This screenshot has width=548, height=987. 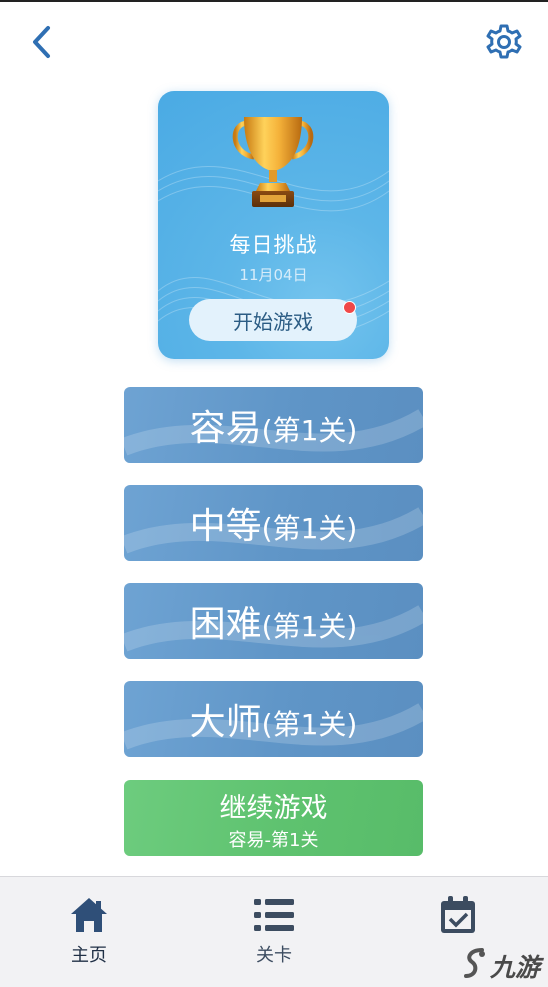 I want to click on daily-challenge-card: 每日挑战 11月04日 开始游戏, so click(x=273, y=225).